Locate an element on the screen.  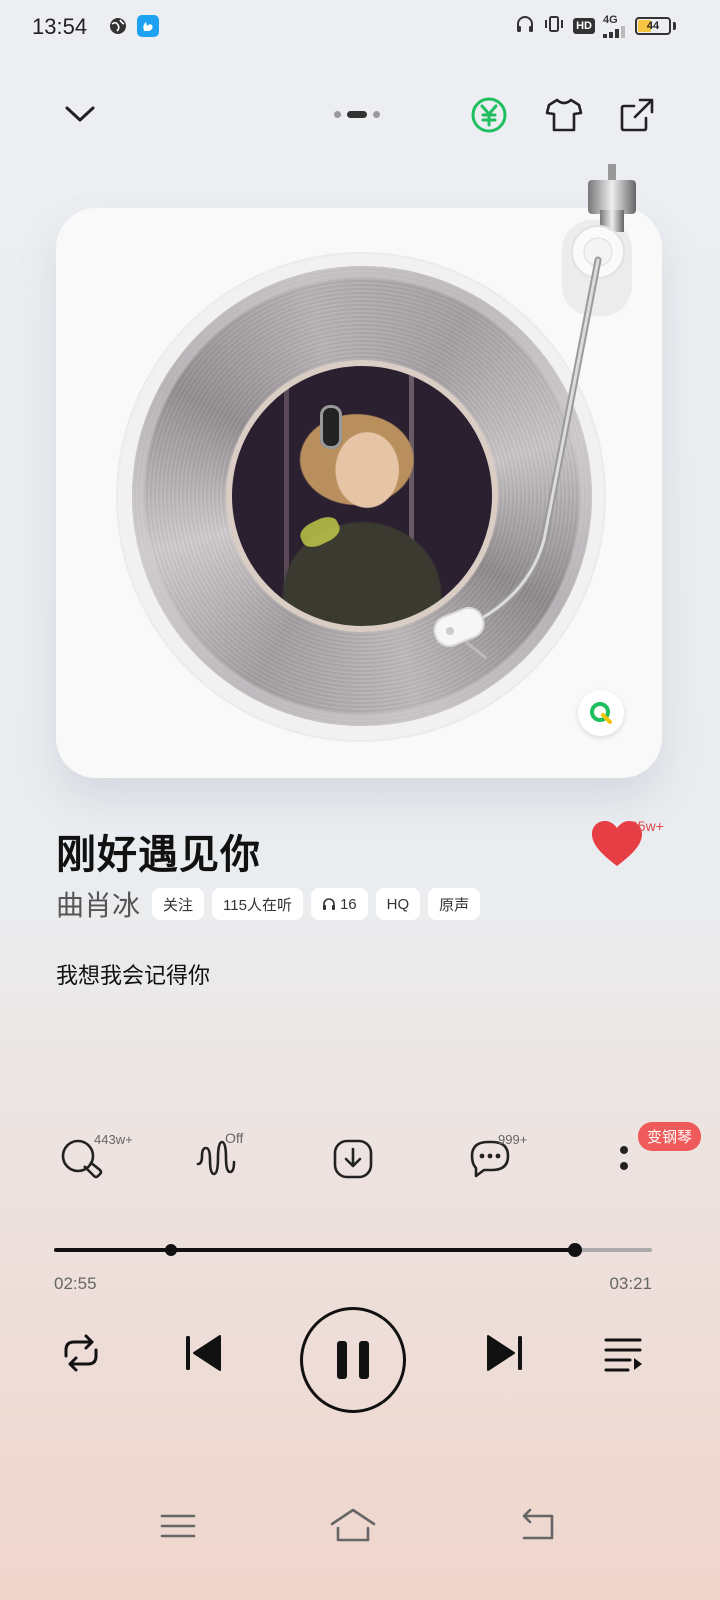
like-count: 95w+ is located at coordinates (647, 826).